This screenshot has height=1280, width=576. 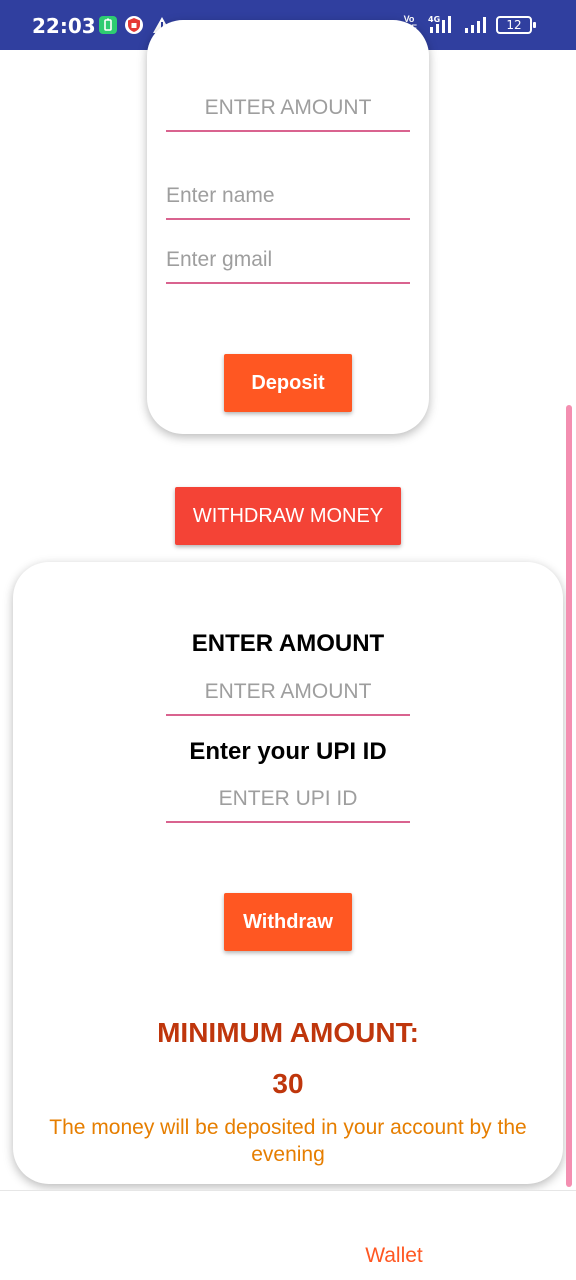 I want to click on withdraw-amount-heading: ENTER AMOUNT, so click(x=288, y=643).